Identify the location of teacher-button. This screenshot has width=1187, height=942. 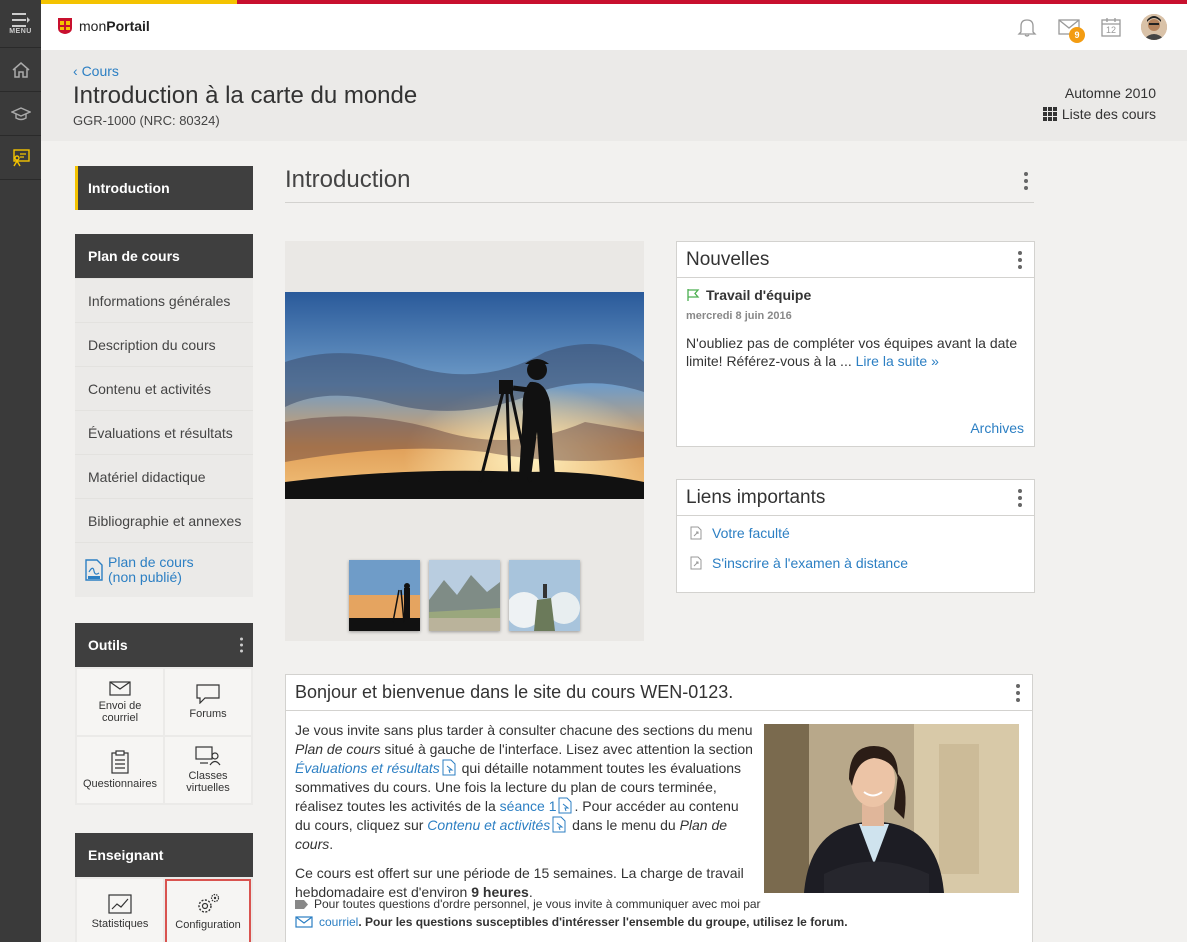
(20, 158).